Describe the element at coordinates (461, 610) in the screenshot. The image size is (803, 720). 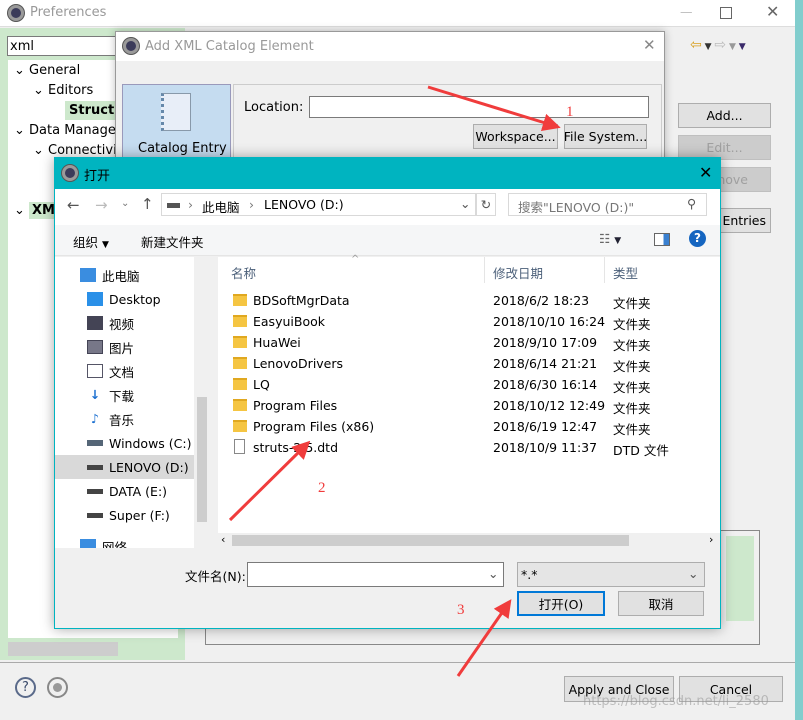
I see `annotation-3: 3` at that location.